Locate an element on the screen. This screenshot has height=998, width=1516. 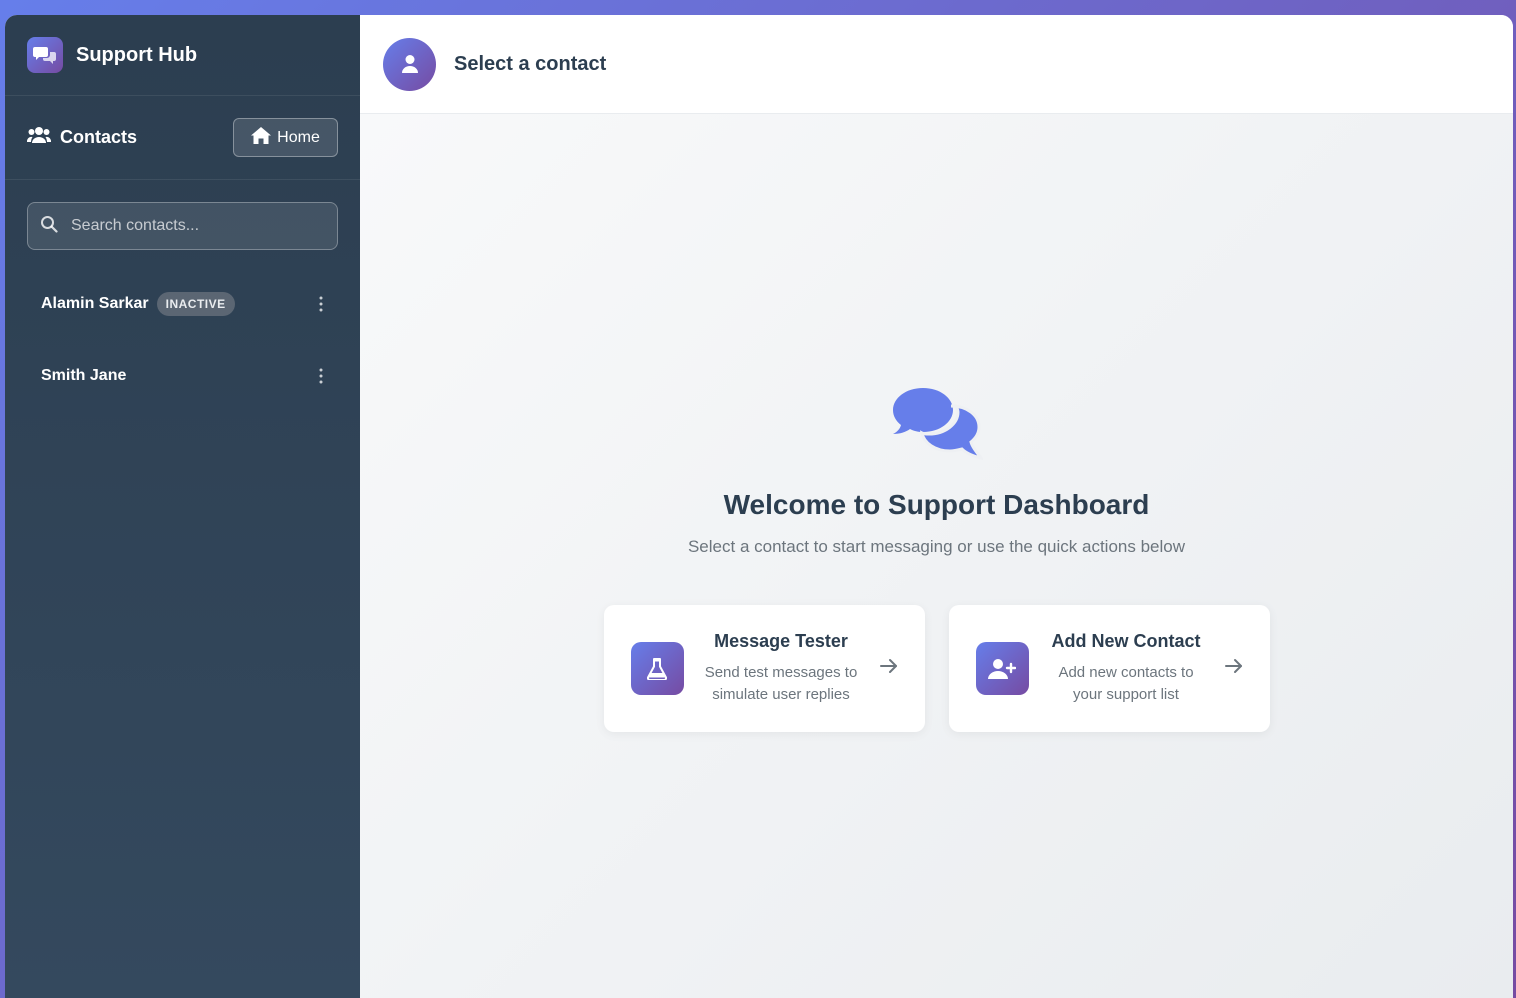
search-box is located at coordinates (182, 226).